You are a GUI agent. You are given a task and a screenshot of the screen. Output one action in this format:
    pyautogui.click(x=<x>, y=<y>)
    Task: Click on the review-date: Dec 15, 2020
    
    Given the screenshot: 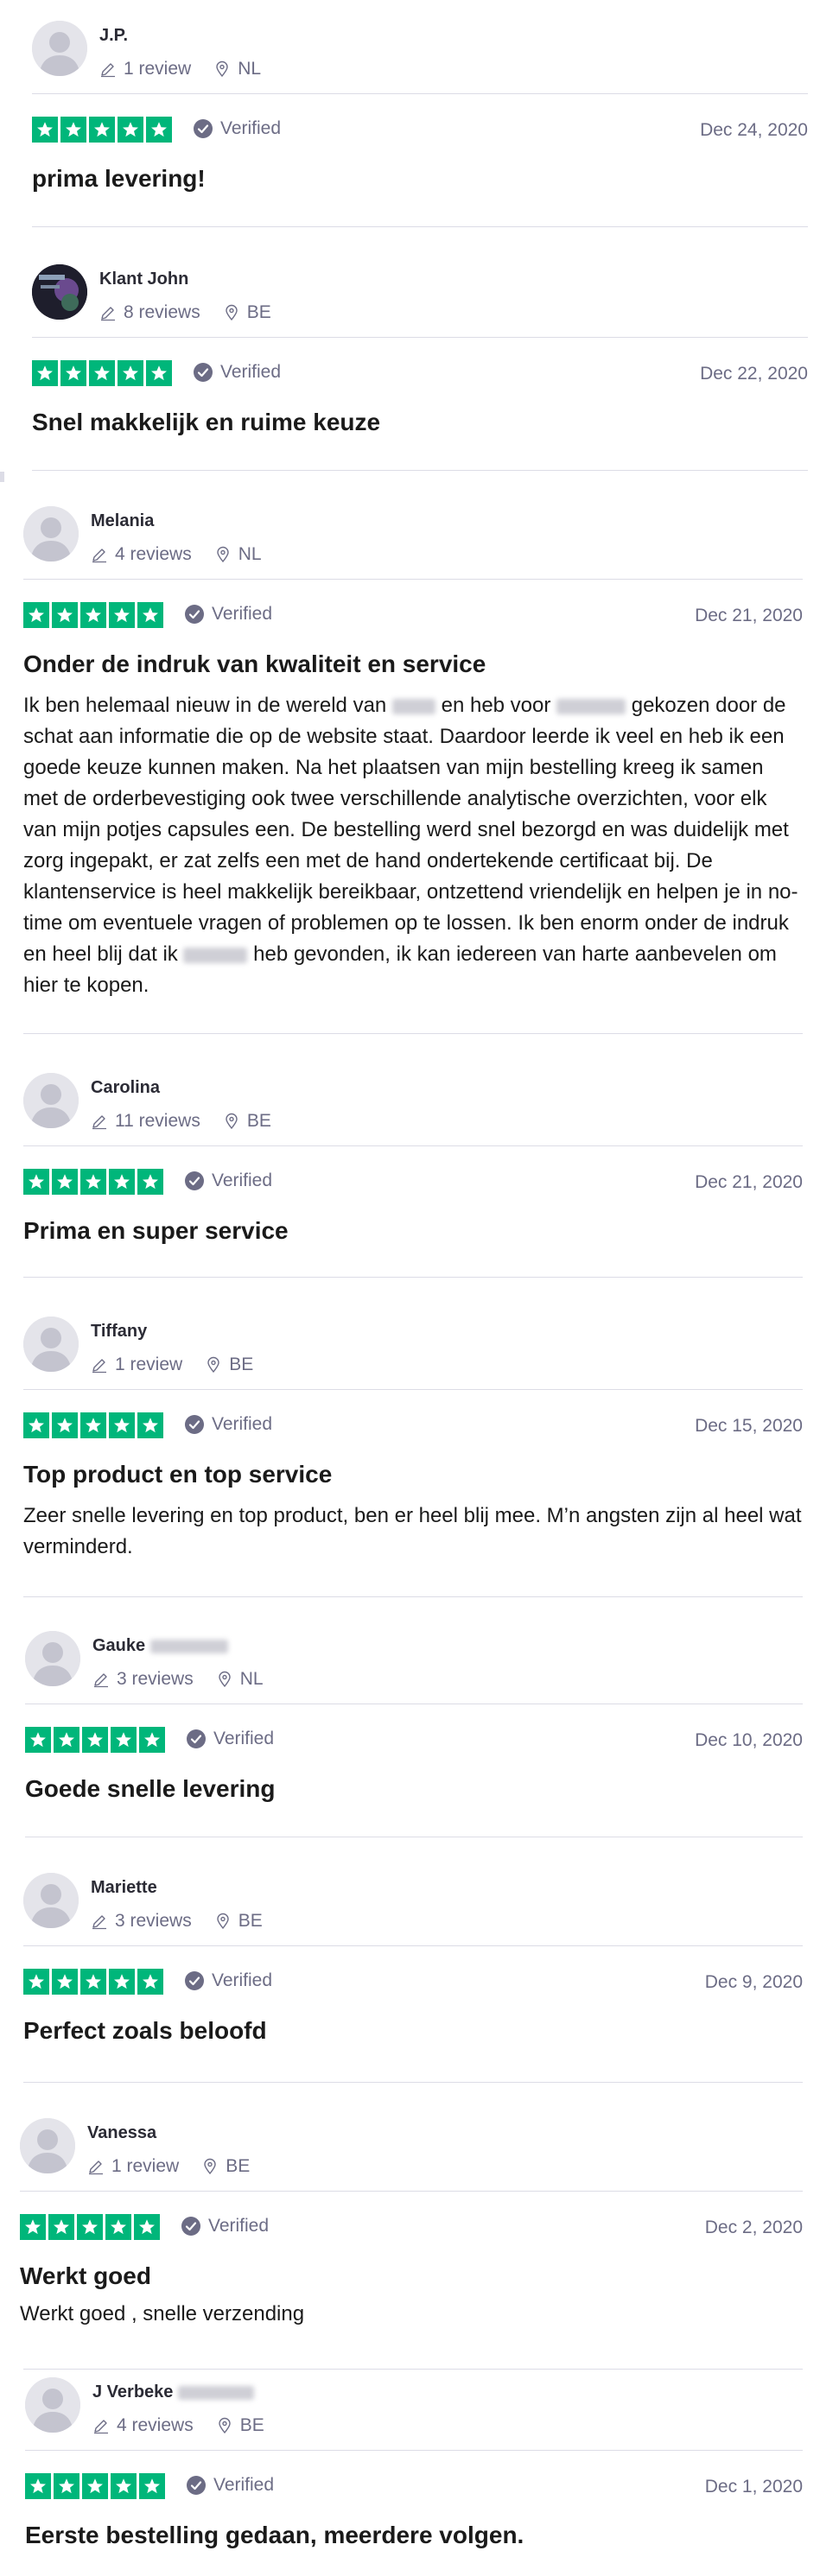 What is the action you would take?
    pyautogui.click(x=749, y=1426)
    